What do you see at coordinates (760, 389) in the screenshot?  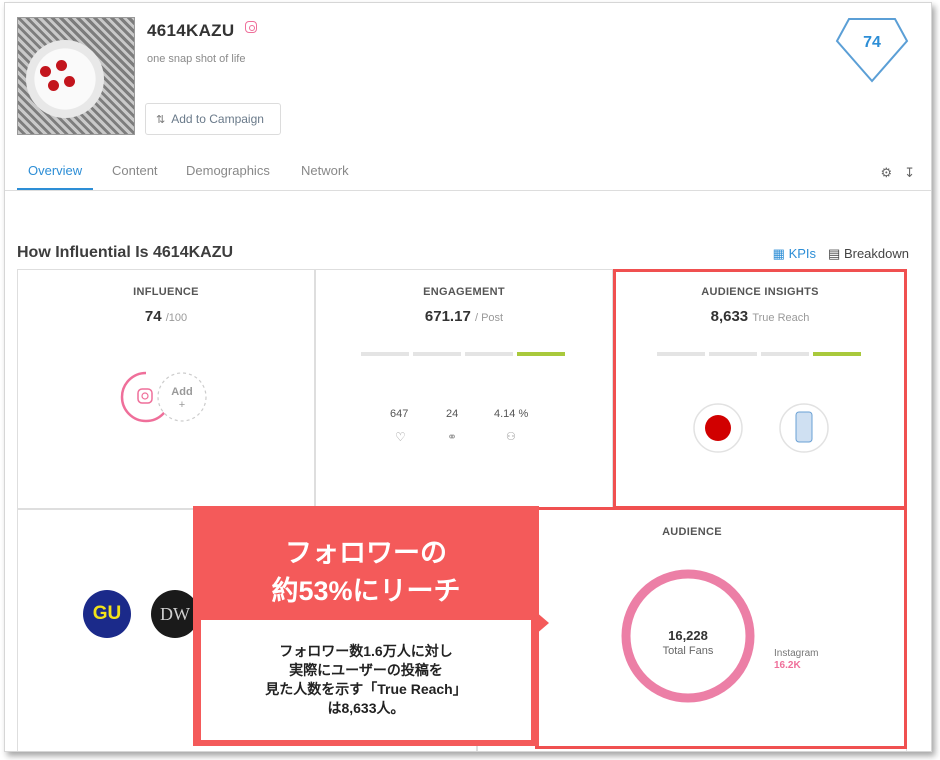 I see `audience-insights-highlight` at bounding box center [760, 389].